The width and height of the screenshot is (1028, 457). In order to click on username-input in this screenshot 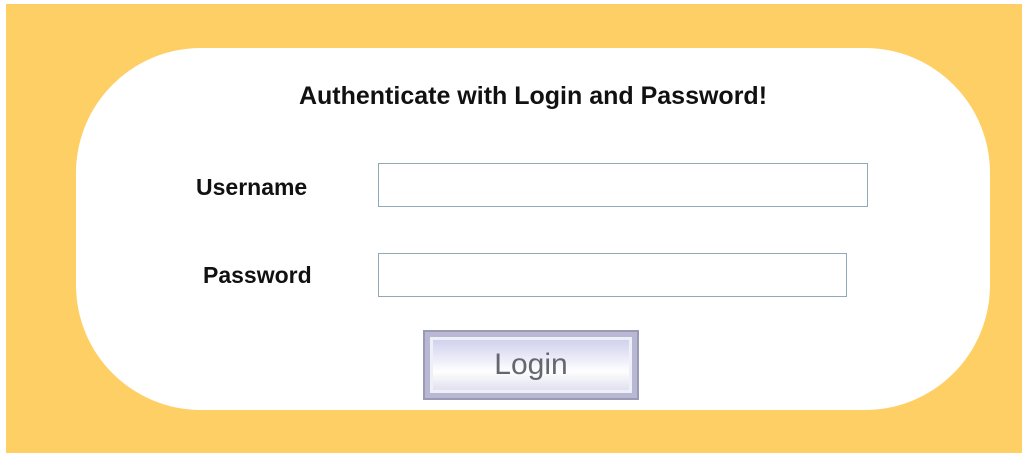, I will do `click(623, 185)`.